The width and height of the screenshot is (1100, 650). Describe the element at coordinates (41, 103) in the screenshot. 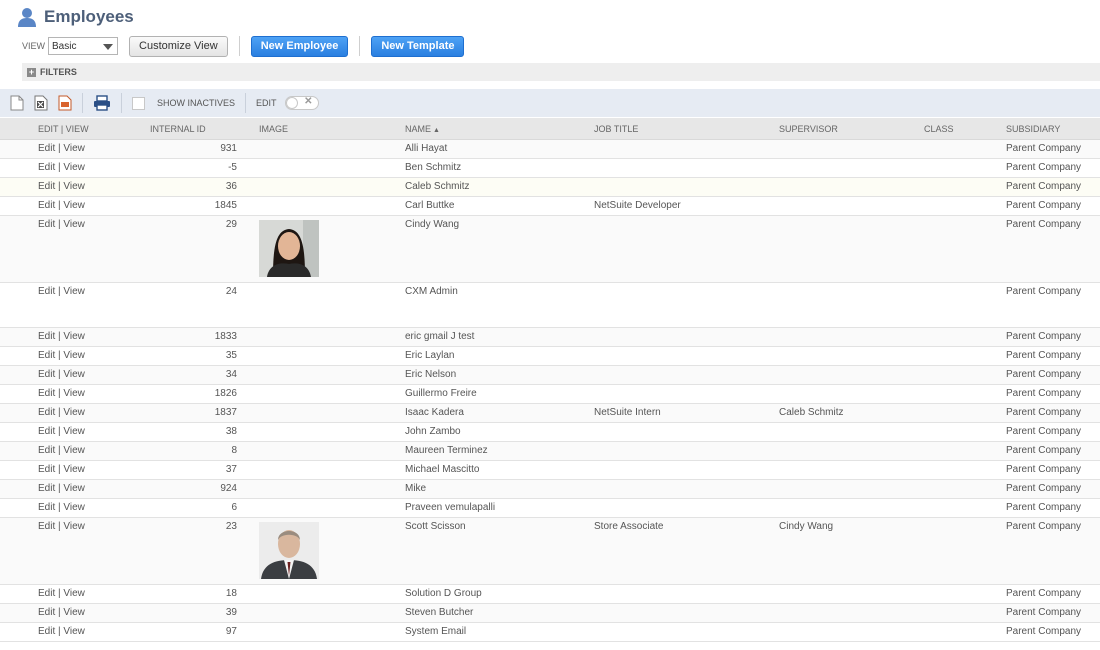

I see `export-excel-icon` at that location.